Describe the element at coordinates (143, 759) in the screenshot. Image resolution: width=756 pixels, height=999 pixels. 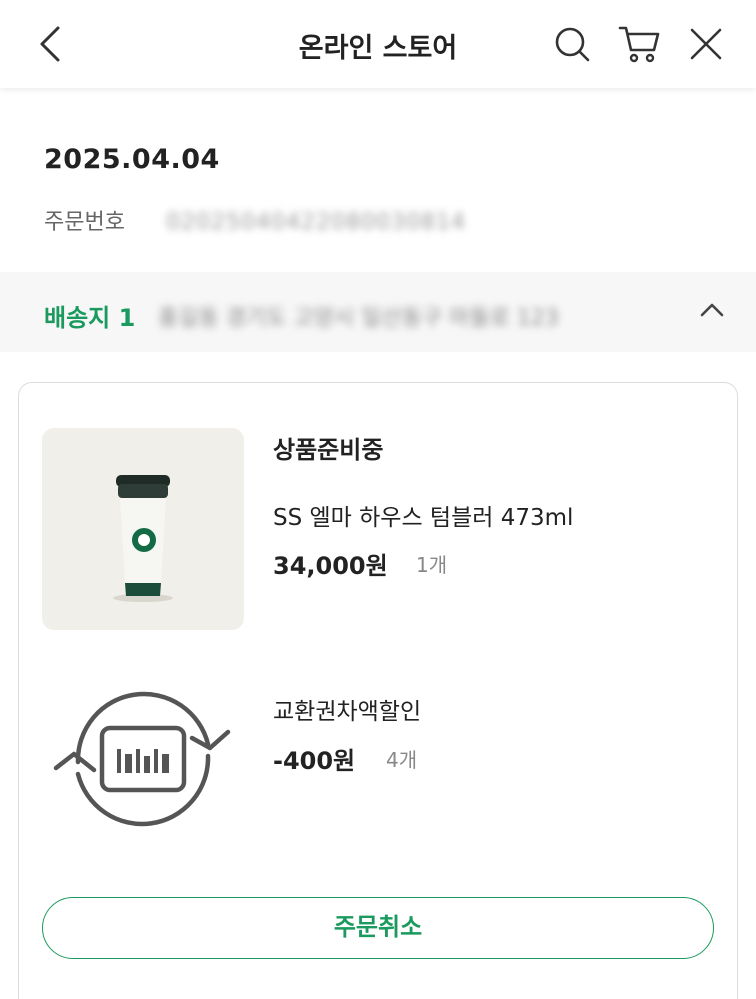
I see `exchange-voucher-icon` at that location.